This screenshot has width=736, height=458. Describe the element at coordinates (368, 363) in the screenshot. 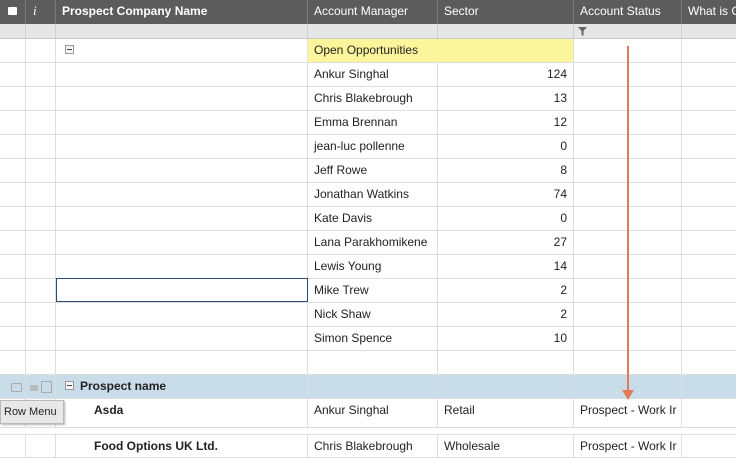

I see `table-row` at that location.